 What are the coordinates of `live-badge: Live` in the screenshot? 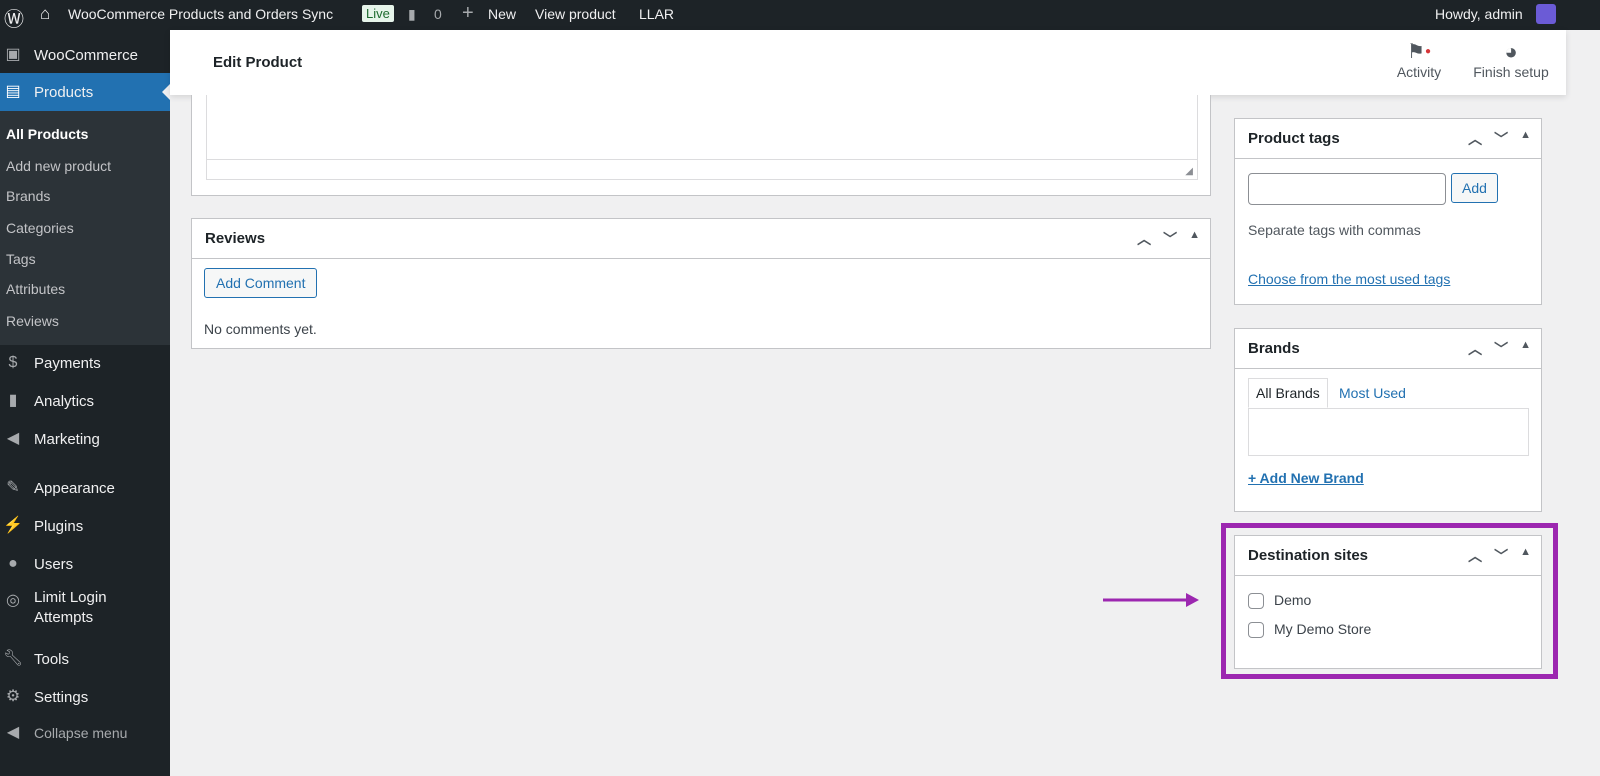 It's located at (378, 13).